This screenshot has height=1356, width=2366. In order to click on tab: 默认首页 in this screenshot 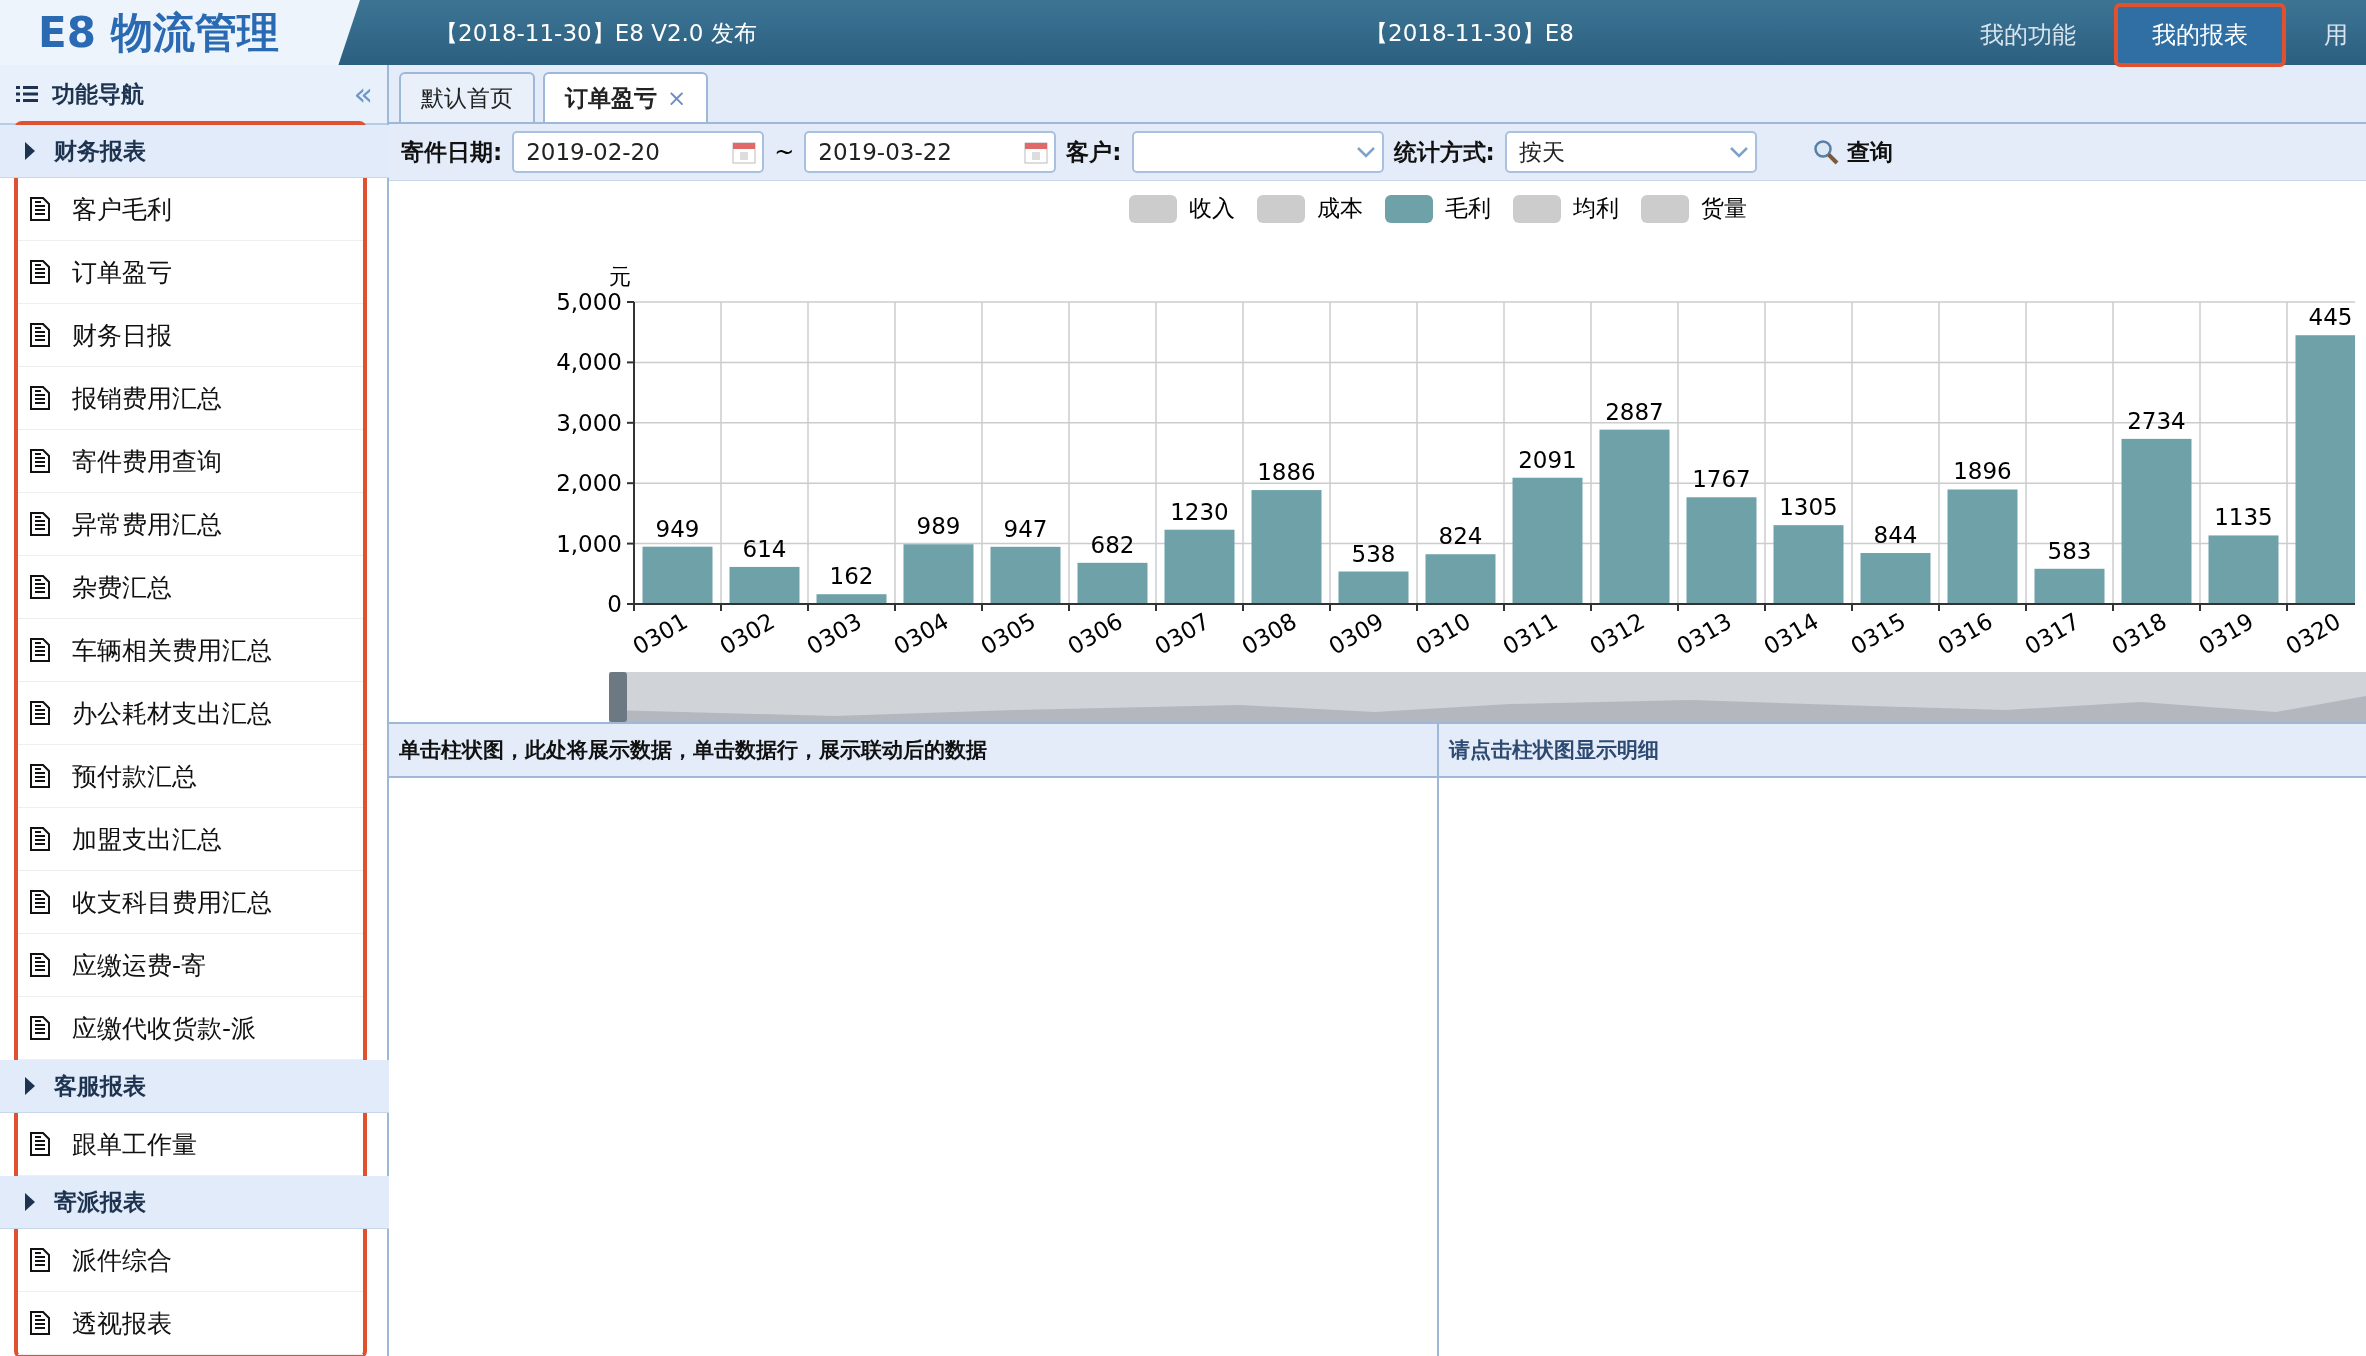, I will do `click(467, 97)`.